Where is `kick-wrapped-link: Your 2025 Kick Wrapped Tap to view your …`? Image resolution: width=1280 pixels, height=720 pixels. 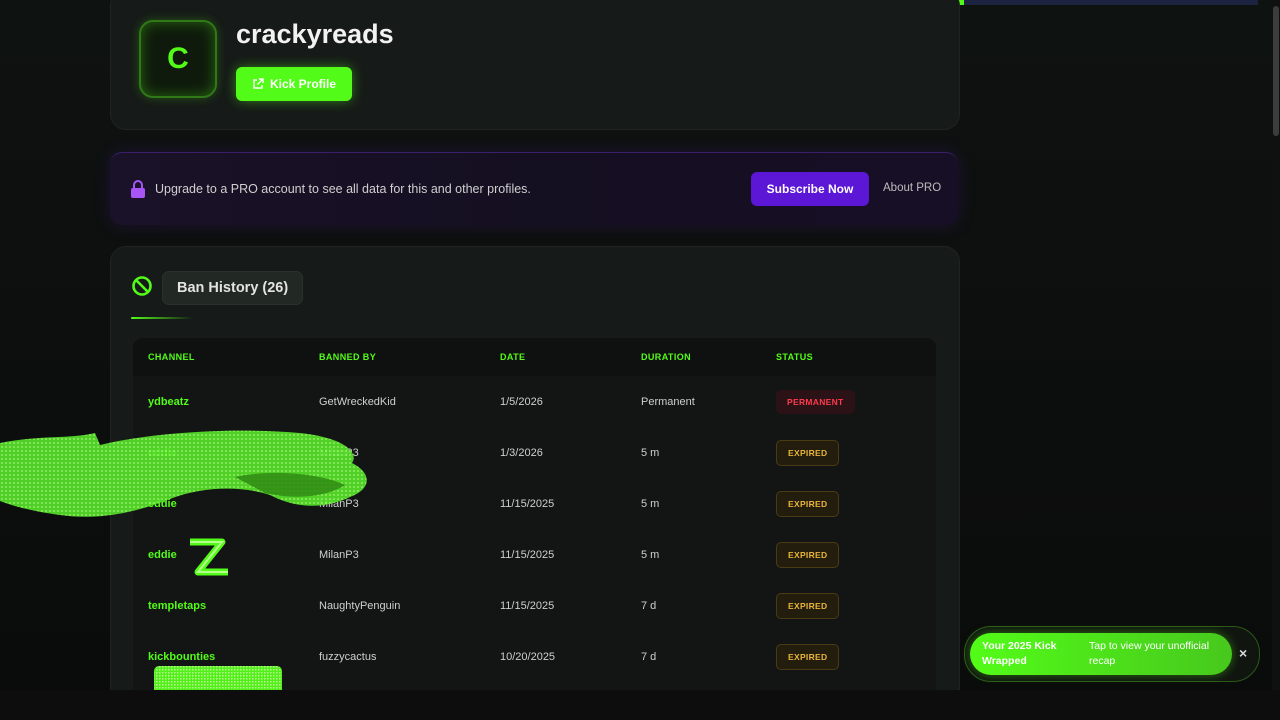 kick-wrapped-link: Your 2025 Kick Wrapped Tap to view your … is located at coordinates (1101, 654).